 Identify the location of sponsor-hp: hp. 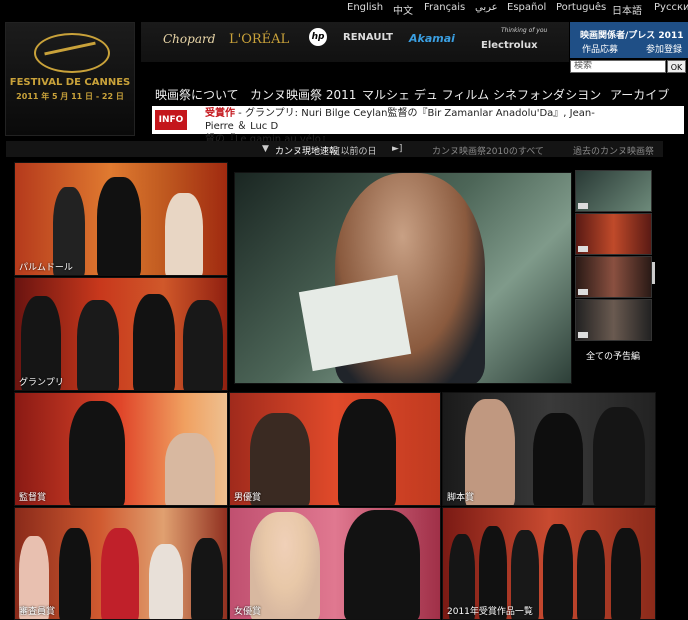
(318, 37).